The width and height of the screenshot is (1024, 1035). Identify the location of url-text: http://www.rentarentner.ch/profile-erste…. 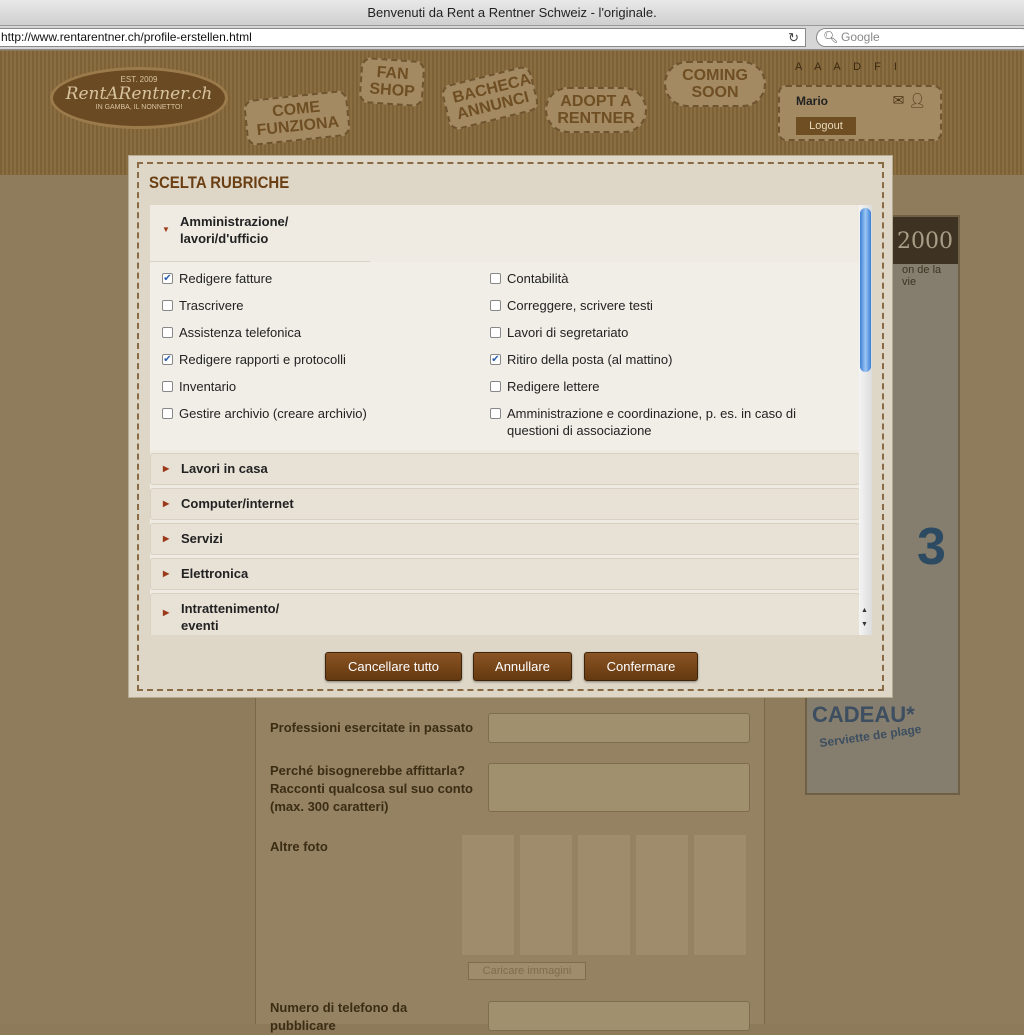
(126, 37).